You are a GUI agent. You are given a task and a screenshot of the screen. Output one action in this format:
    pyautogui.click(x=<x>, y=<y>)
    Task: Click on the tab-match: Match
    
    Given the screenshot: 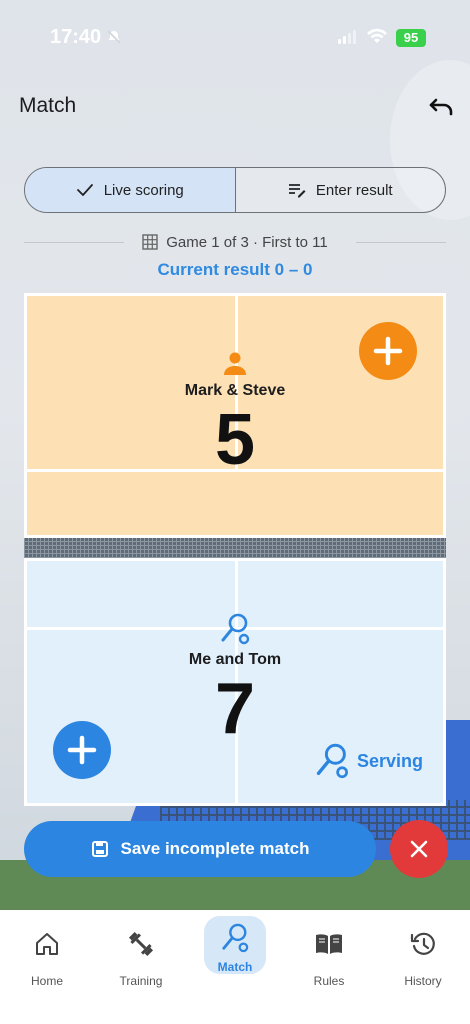 What is the action you would take?
    pyautogui.click(x=235, y=970)
    